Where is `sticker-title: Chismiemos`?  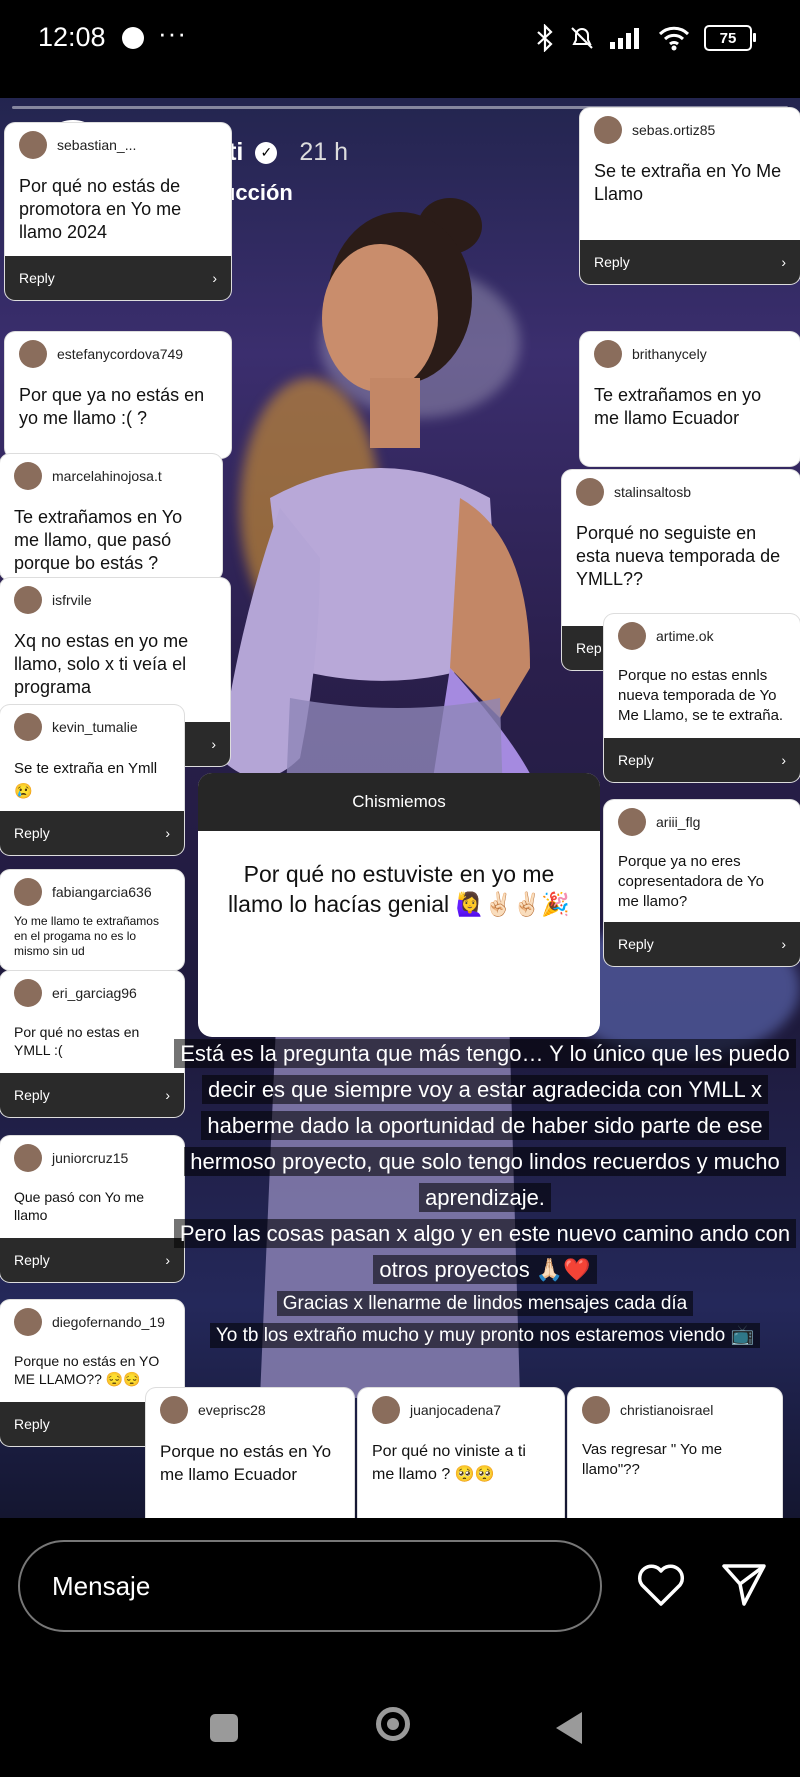
sticker-title: Chismiemos is located at coordinates (399, 802).